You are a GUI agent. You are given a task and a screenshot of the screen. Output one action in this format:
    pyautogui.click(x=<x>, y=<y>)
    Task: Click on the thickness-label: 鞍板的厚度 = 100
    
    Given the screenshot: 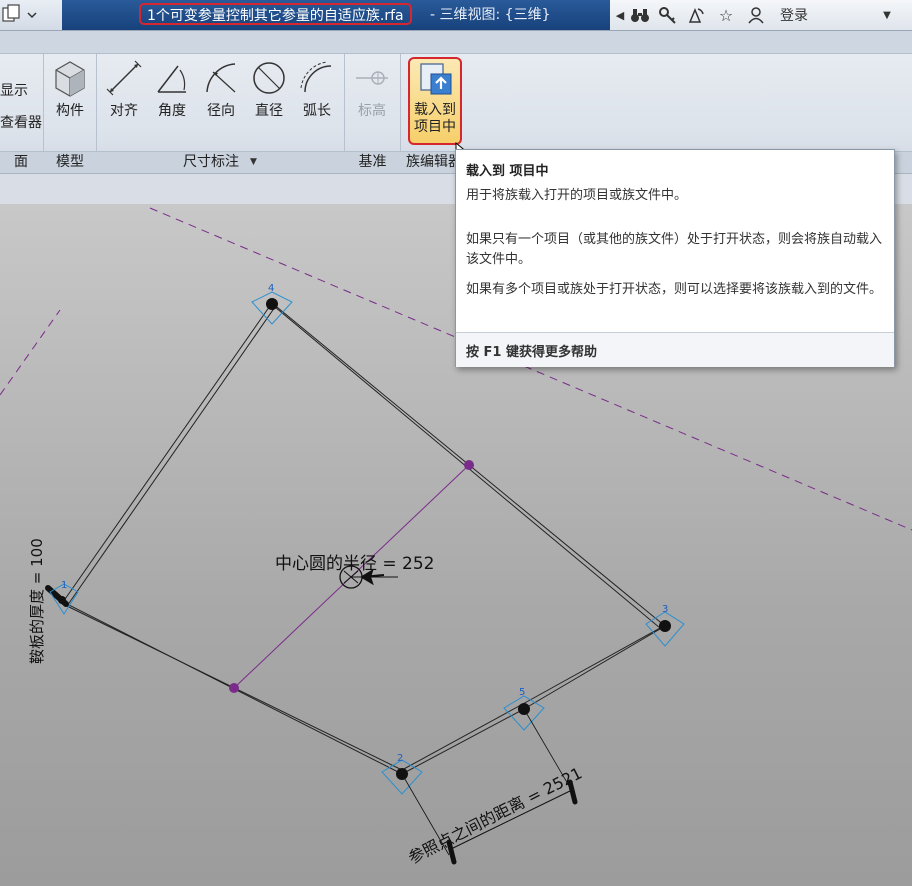 What is the action you would take?
    pyautogui.click(x=37, y=601)
    